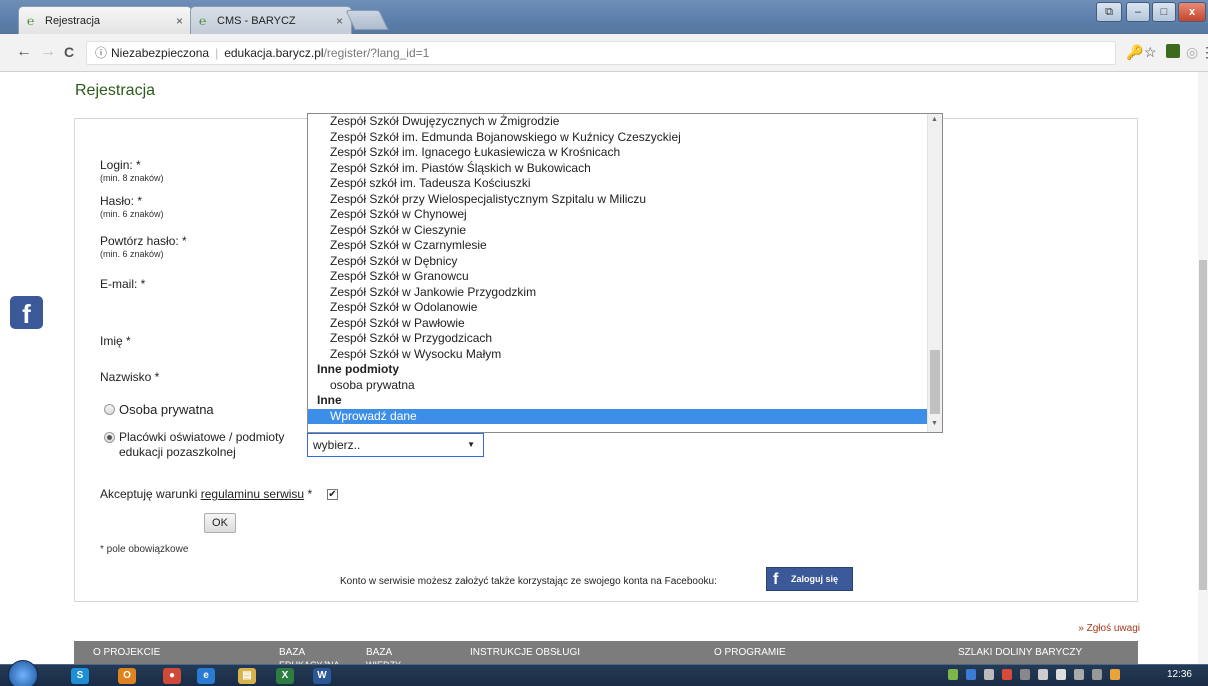 The image size is (1208, 686). I want to click on scroll-up-icon: ▲, so click(934, 119).